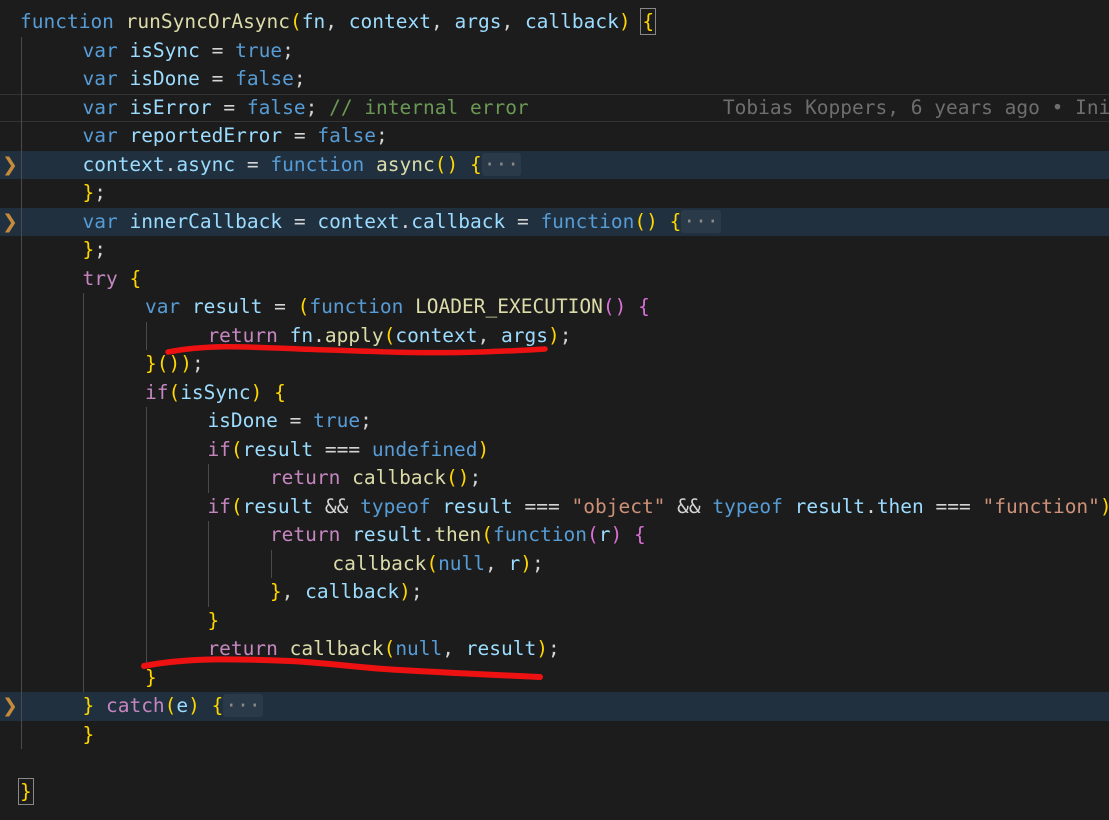  What do you see at coordinates (187, 51) in the screenshot?
I see `code-line: var isSync = true;` at bounding box center [187, 51].